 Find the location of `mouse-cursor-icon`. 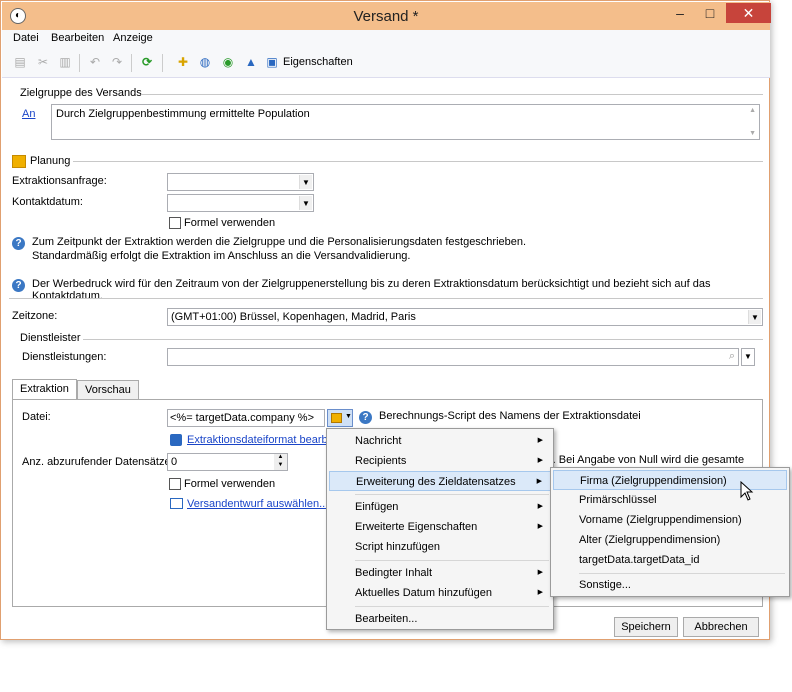

mouse-cursor-icon is located at coordinates (747, 491).